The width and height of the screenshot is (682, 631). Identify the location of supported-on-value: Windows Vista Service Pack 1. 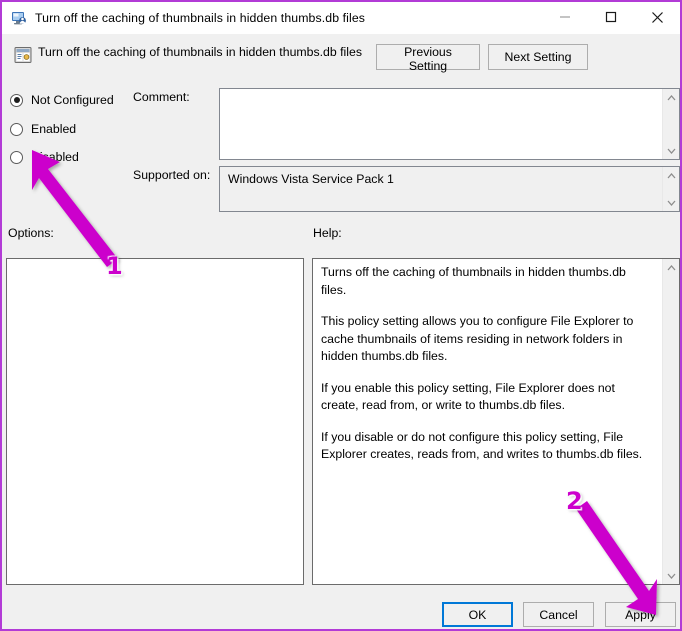
(311, 179).